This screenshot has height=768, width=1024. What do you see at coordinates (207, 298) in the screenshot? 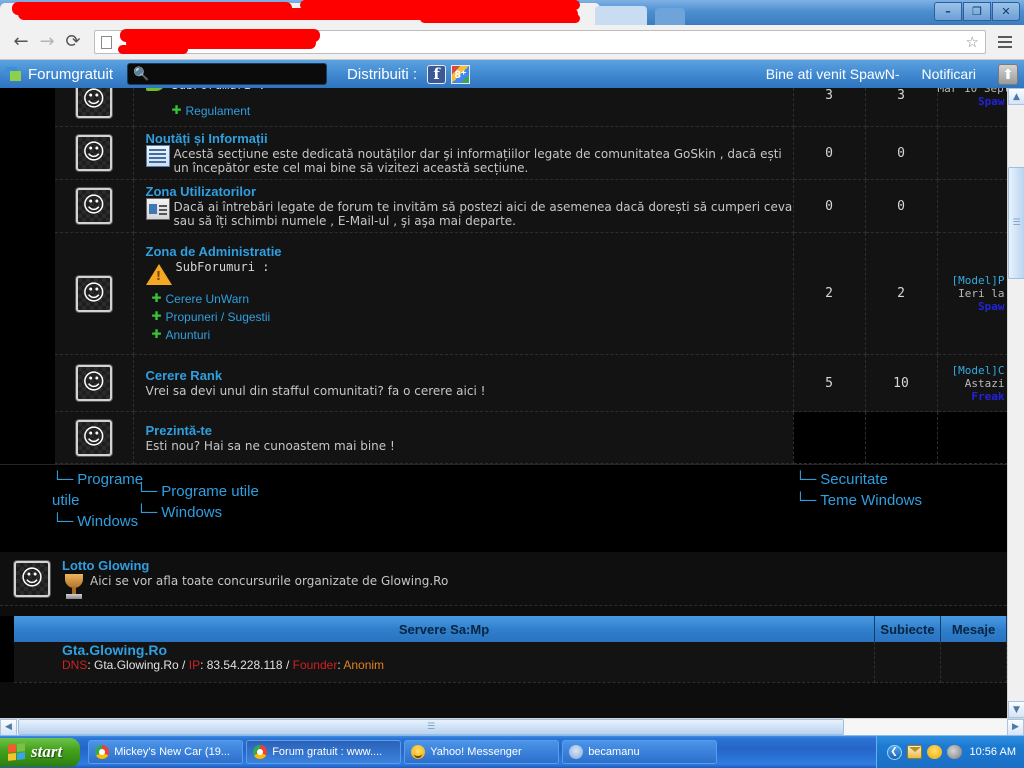
I see `subforum-label: Cerere UnWarn` at bounding box center [207, 298].